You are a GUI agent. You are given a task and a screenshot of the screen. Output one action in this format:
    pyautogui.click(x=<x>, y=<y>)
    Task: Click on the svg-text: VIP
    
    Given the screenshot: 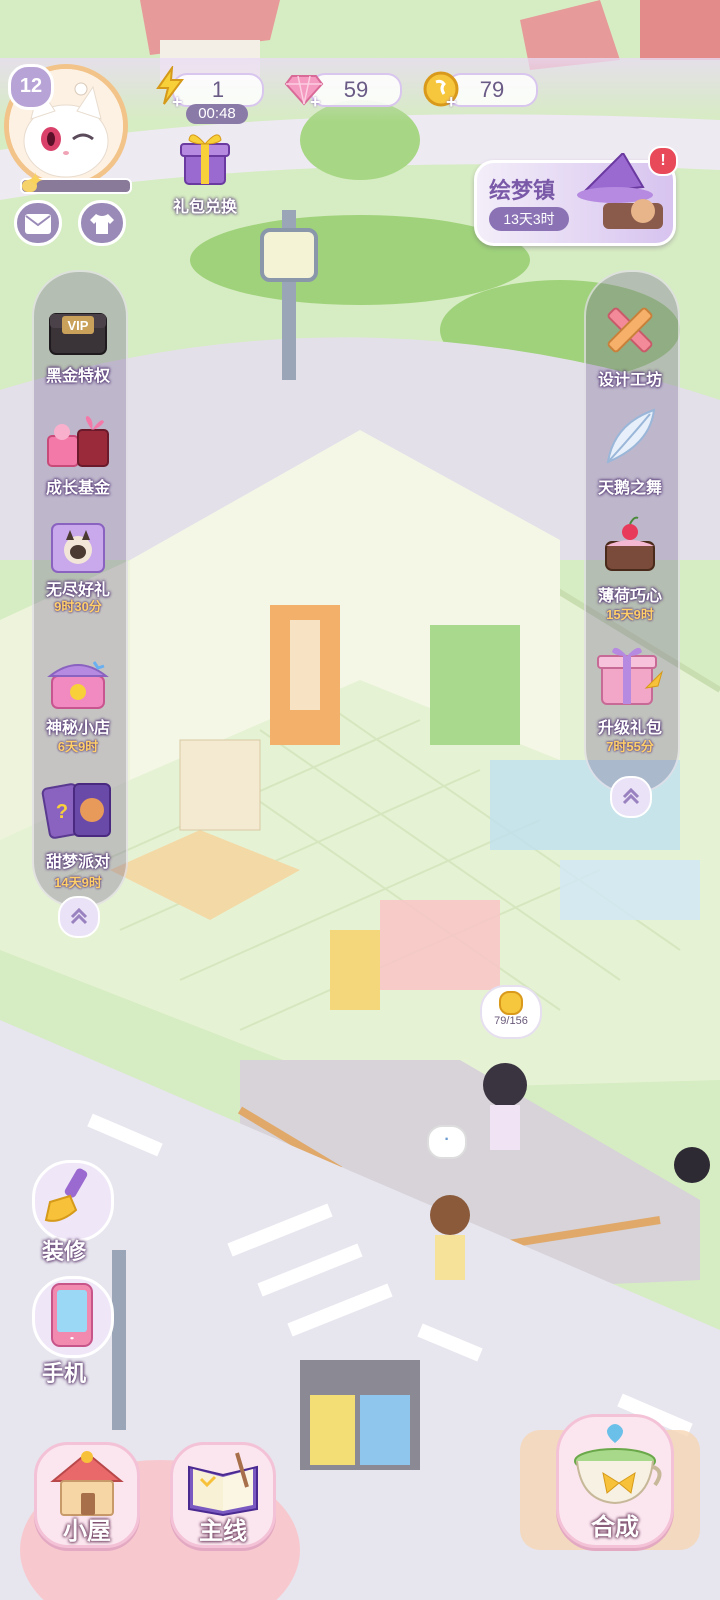 What is the action you would take?
    pyautogui.click(x=78, y=325)
    